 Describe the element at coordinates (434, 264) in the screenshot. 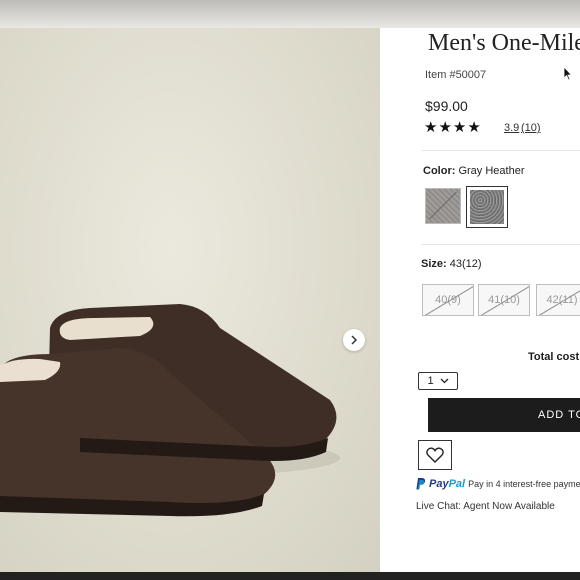

I see `size-label-title: Size:` at that location.